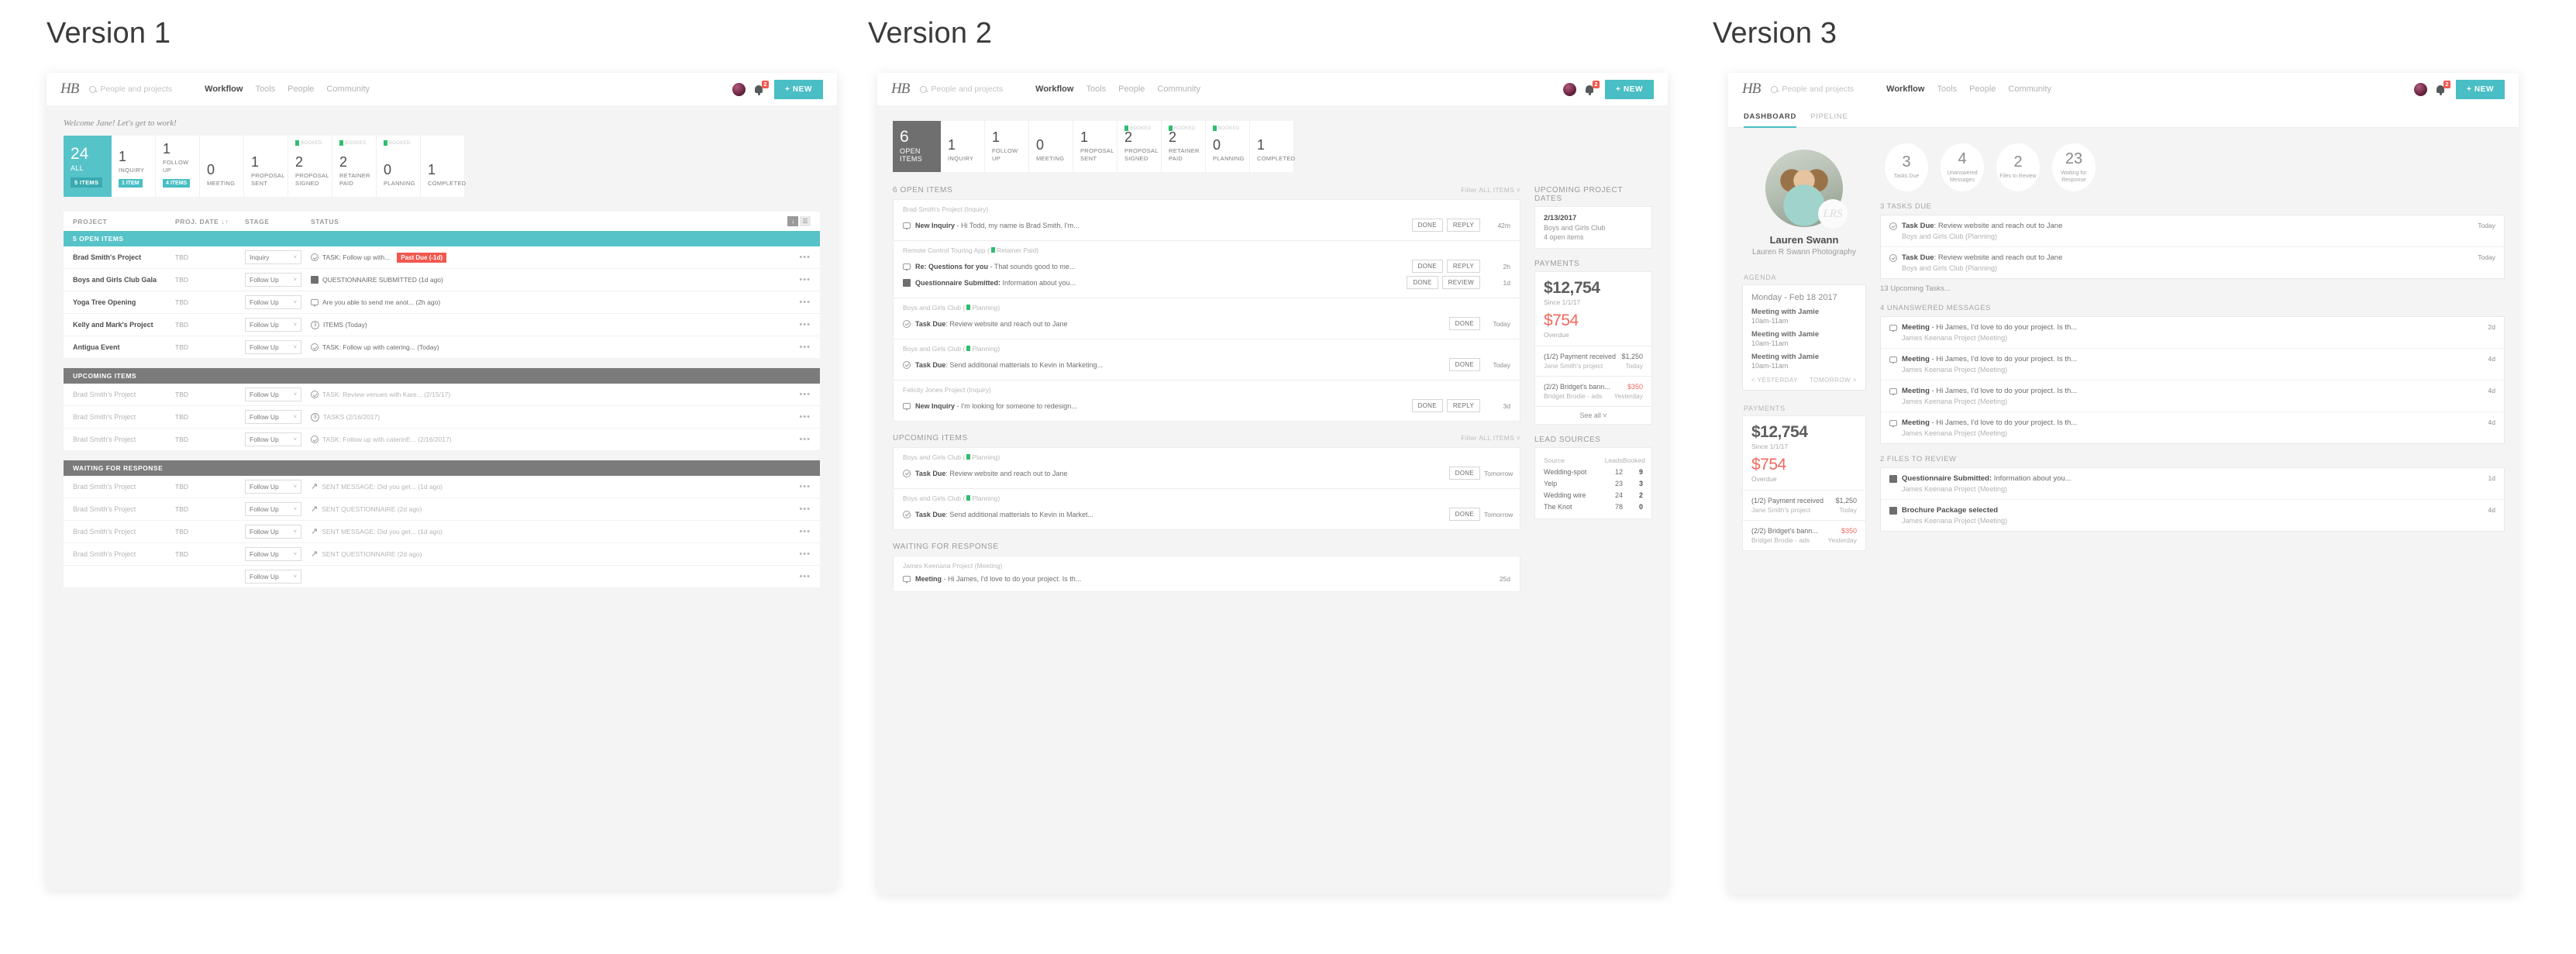  What do you see at coordinates (354, 167) in the screenshot?
I see `pipeline-stage: BOOKED 2 RETAINER PAID` at bounding box center [354, 167].